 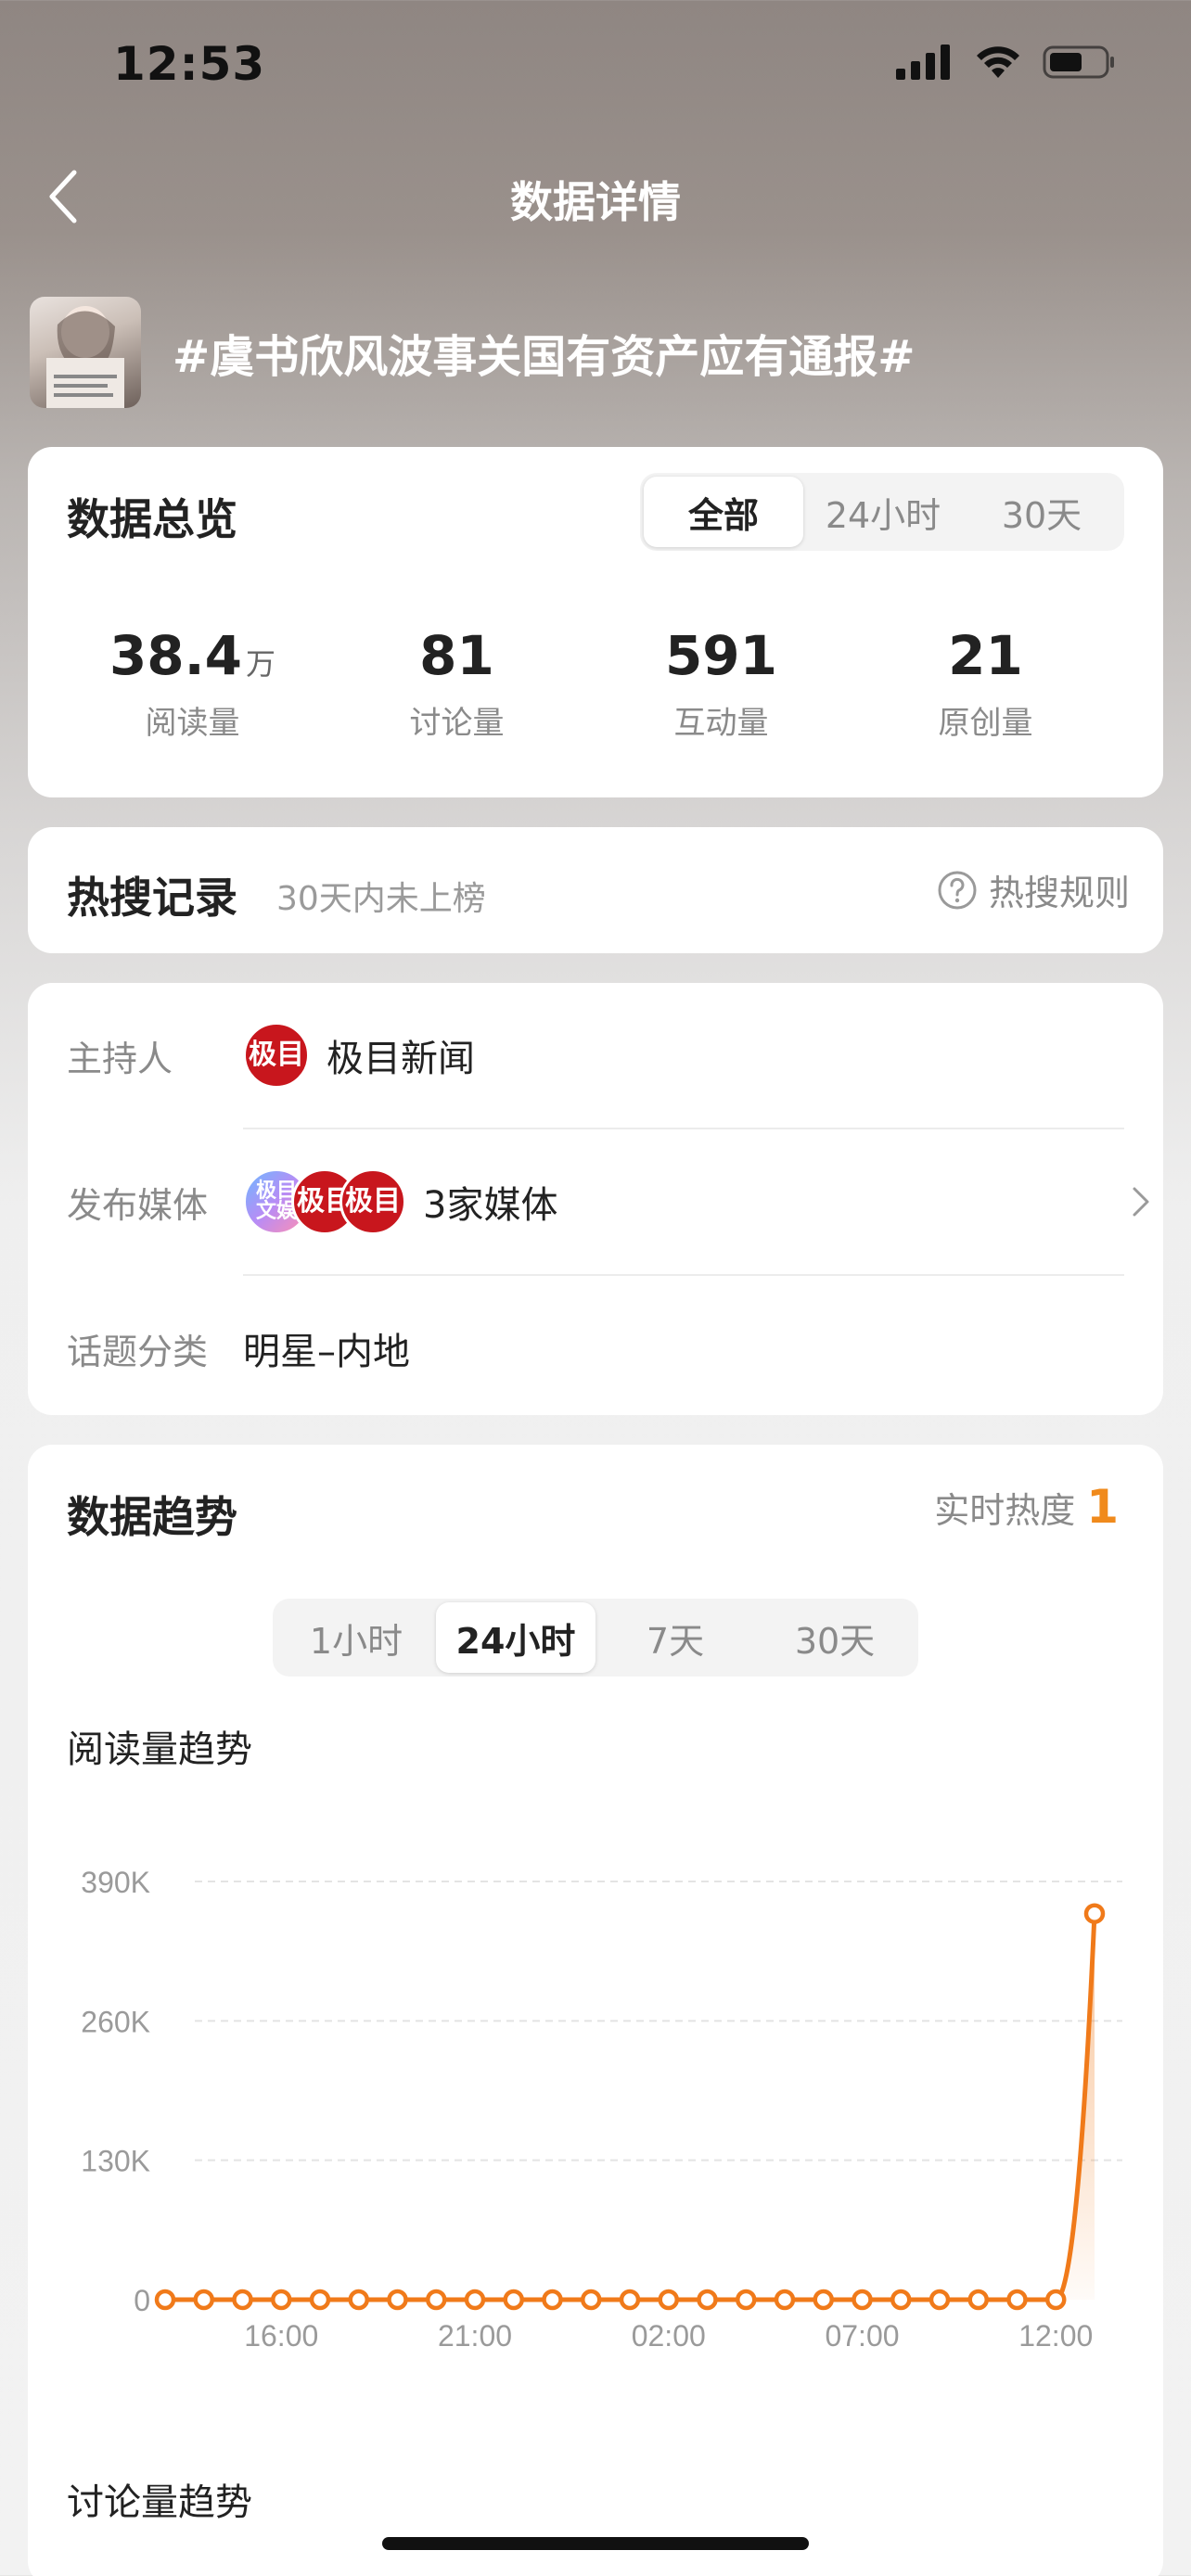 I want to click on x-tick-label: 12:00, so click(x=1055, y=2336).